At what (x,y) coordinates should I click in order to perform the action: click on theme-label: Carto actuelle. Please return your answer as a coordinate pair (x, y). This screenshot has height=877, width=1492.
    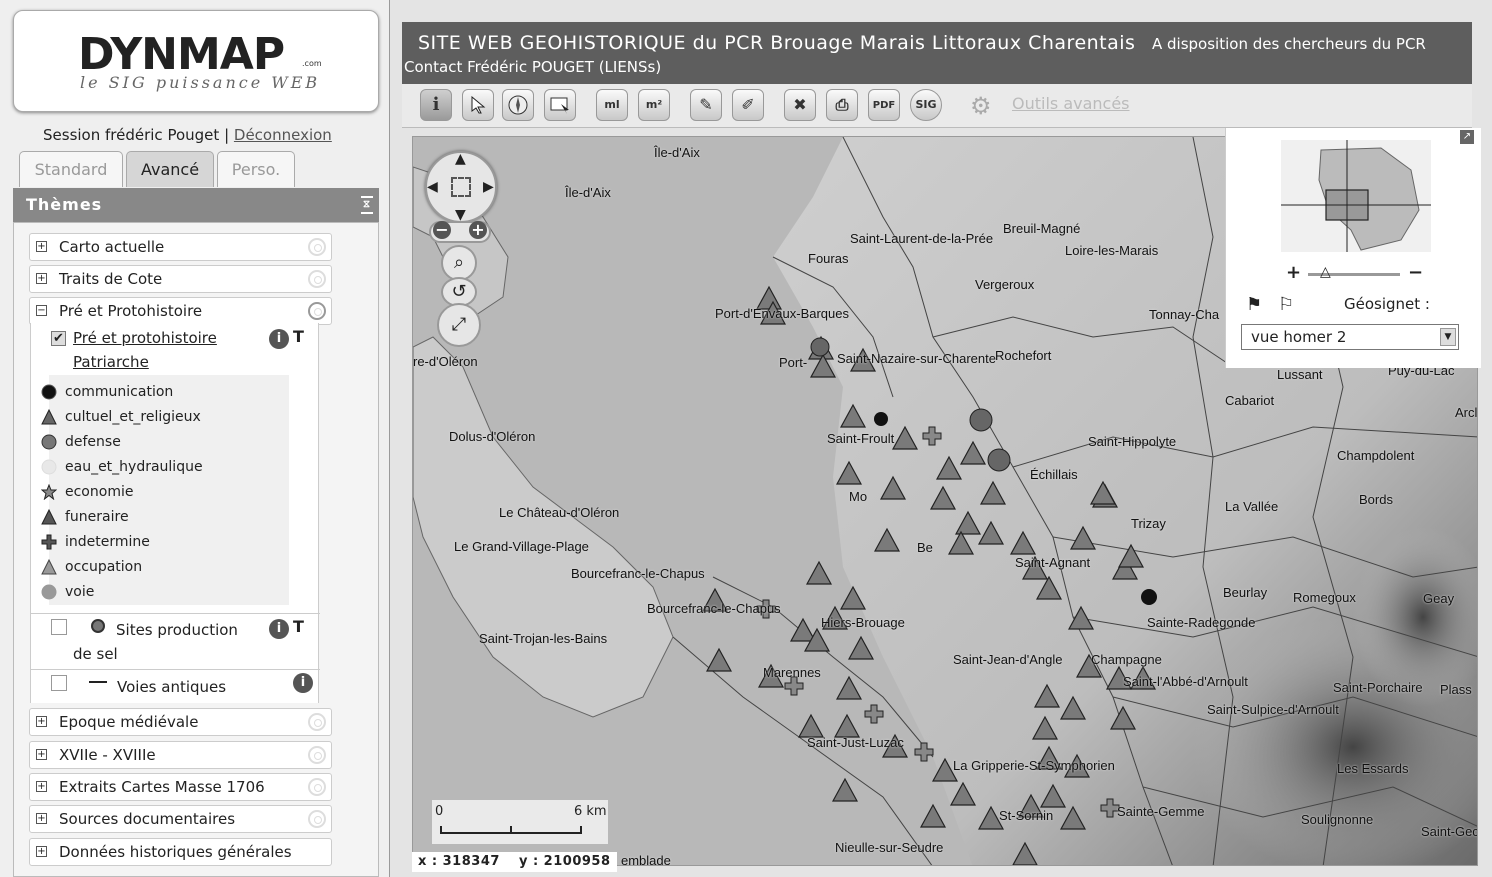
    Looking at the image, I should click on (112, 247).